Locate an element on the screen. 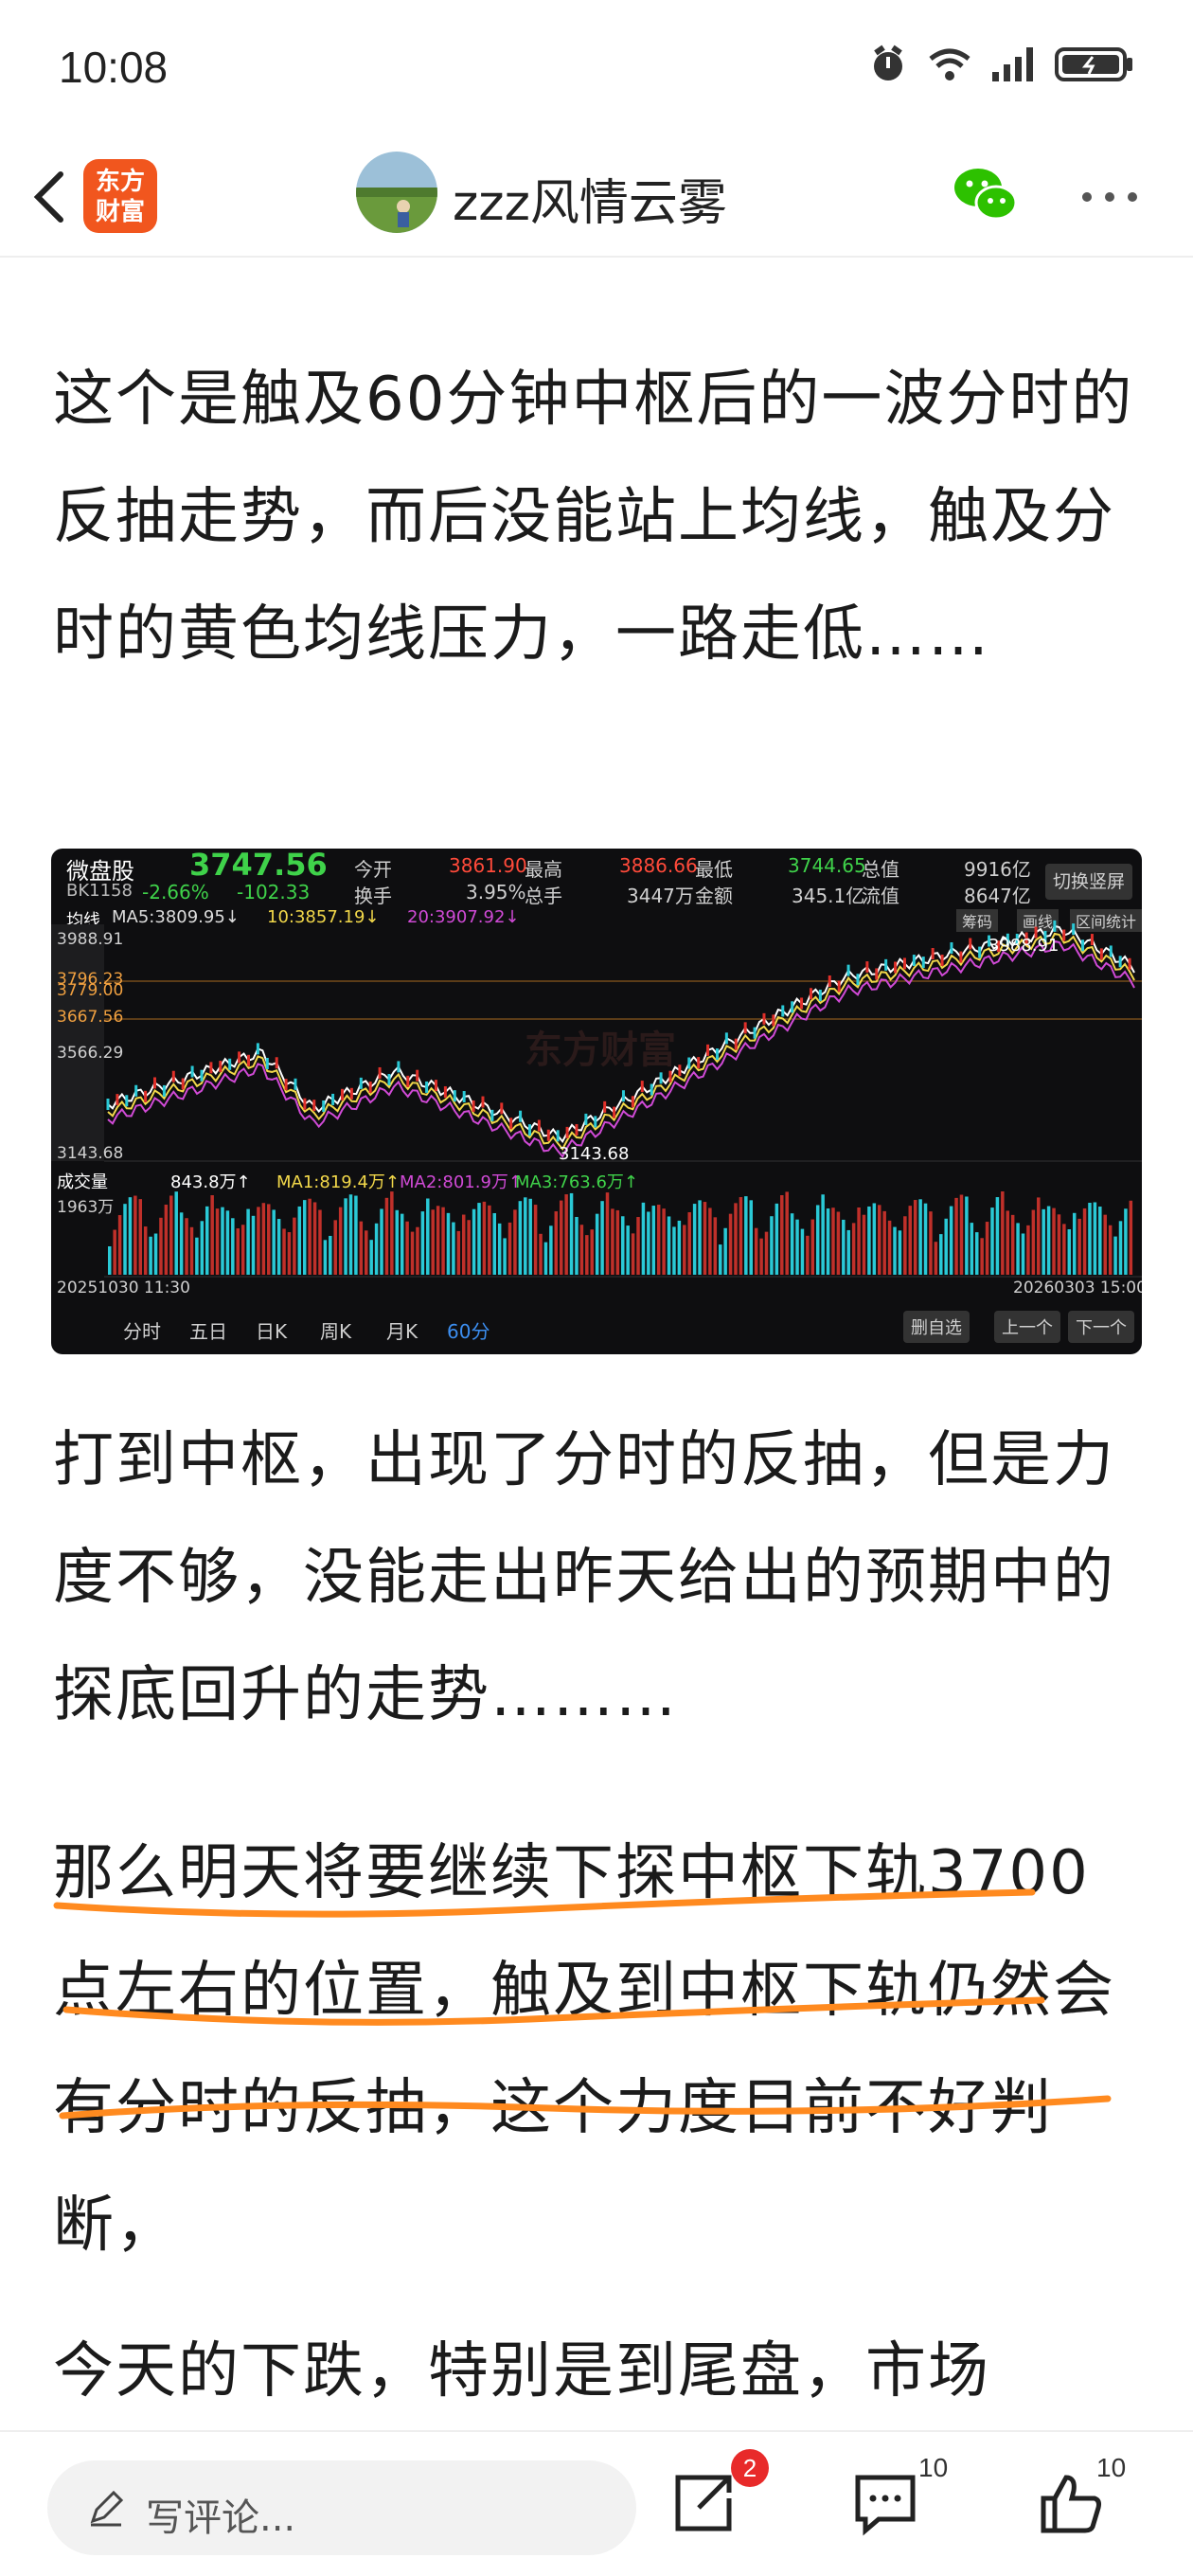  period-tab-monthly: 月K is located at coordinates (402, 1330).